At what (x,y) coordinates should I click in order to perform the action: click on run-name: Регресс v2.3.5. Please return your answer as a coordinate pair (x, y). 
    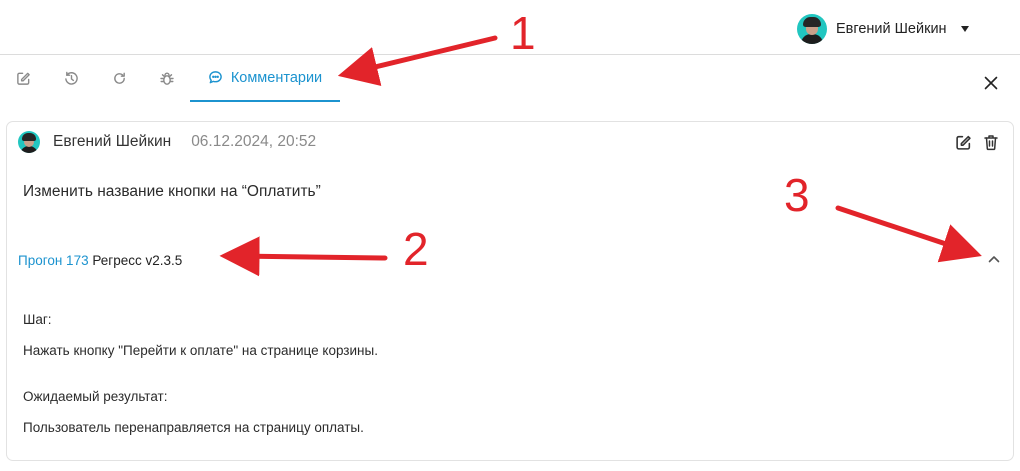
    Looking at the image, I should click on (137, 260).